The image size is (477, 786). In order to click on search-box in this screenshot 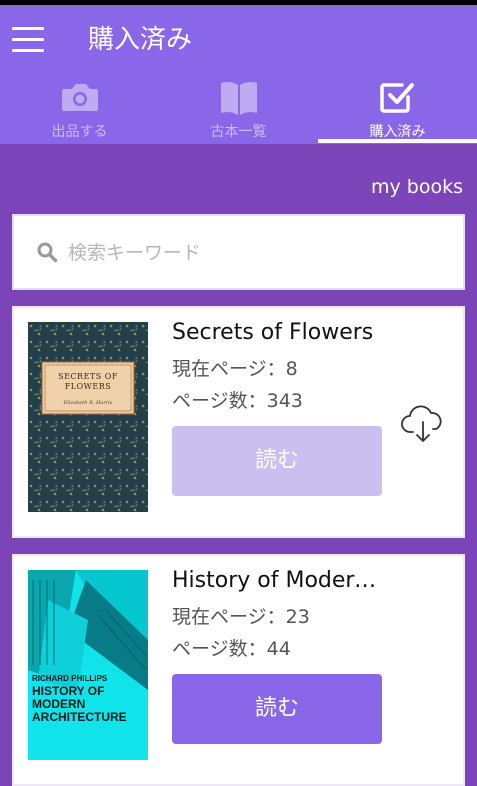, I will do `click(238, 252)`.